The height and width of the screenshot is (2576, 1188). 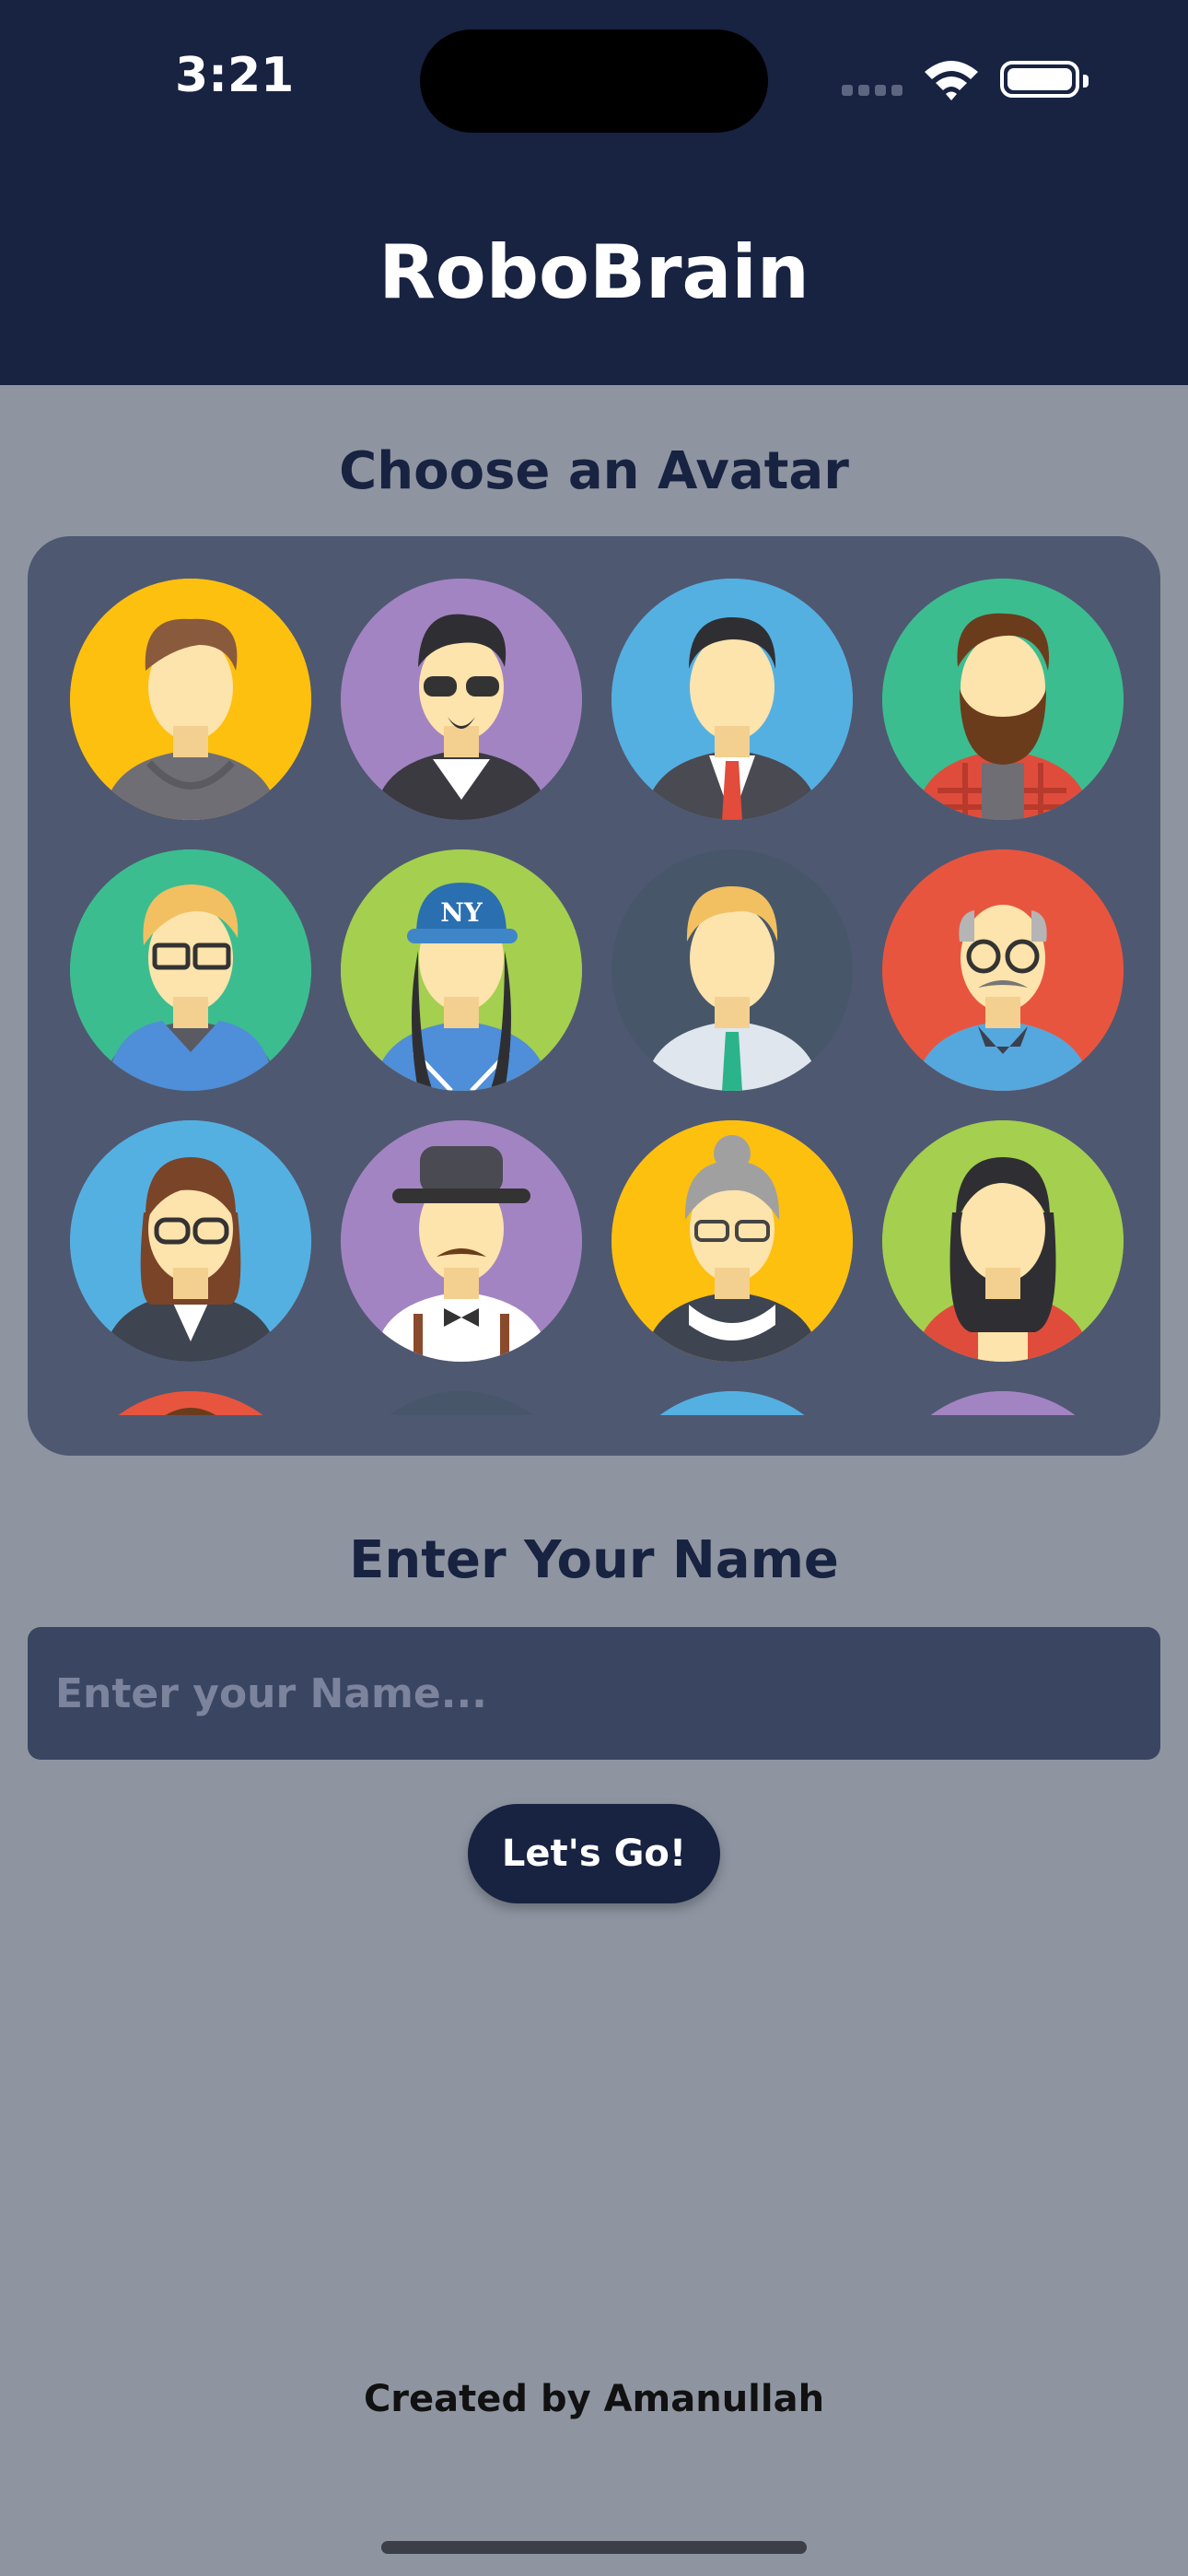 I want to click on avatar-nerd-glasses, so click(x=190, y=970).